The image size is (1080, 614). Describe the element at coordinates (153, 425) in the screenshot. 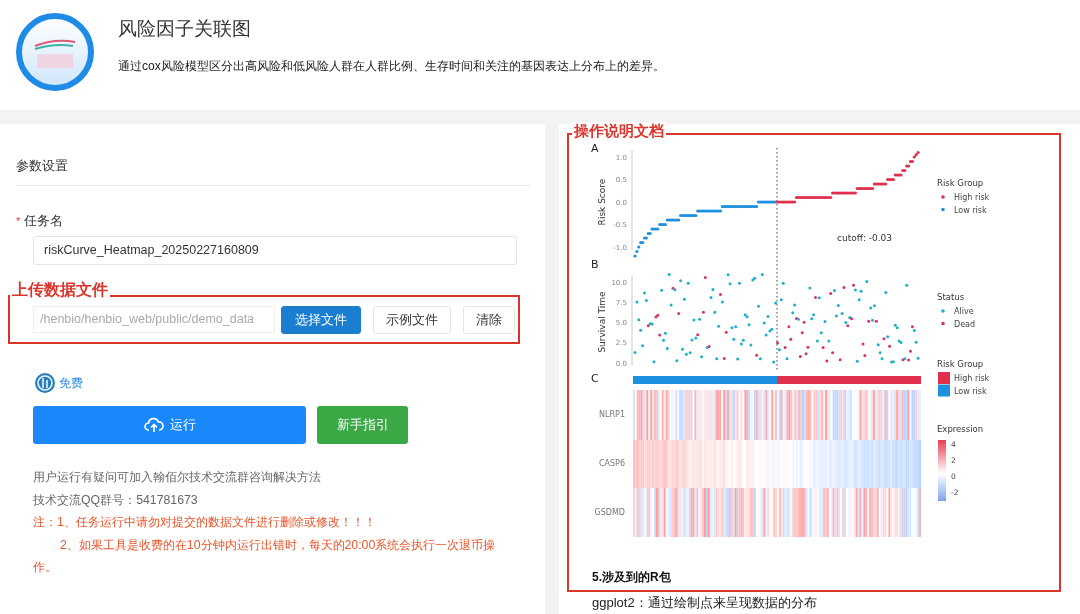

I see `cloud-upload-icon` at that location.